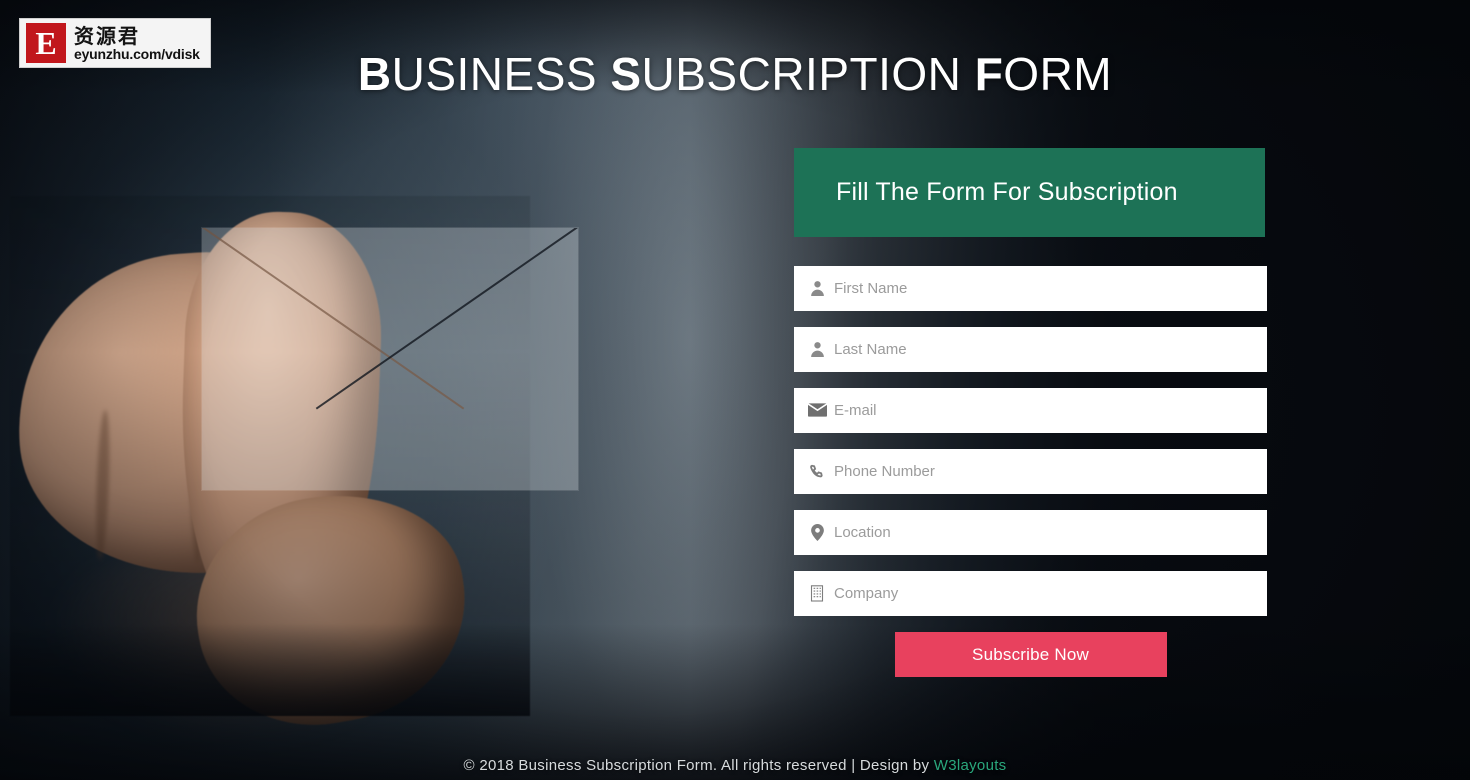 The height and width of the screenshot is (780, 1470). What do you see at coordinates (501, 74) in the screenshot?
I see `title-rest-business: USINESS` at bounding box center [501, 74].